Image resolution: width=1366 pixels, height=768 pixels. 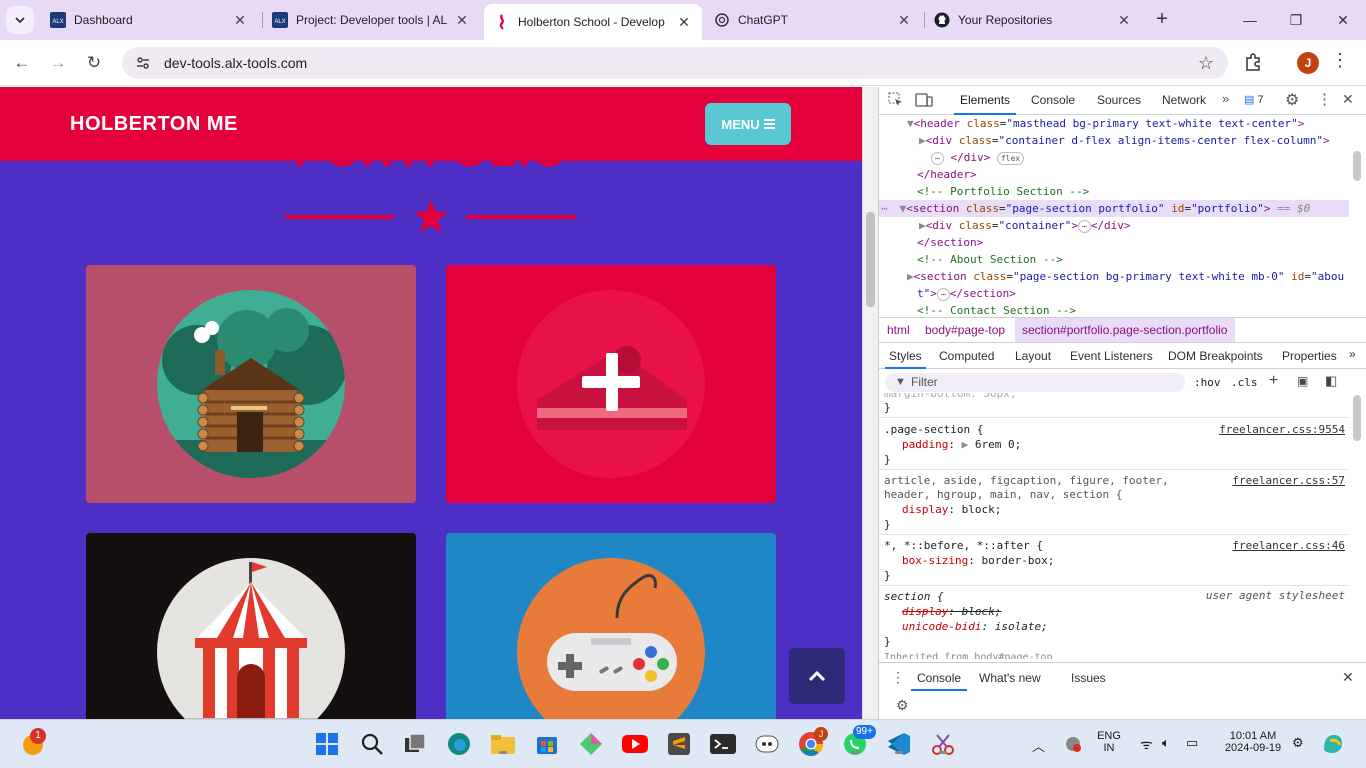 I want to click on weather-widget-icon: 1, so click(x=33, y=742).